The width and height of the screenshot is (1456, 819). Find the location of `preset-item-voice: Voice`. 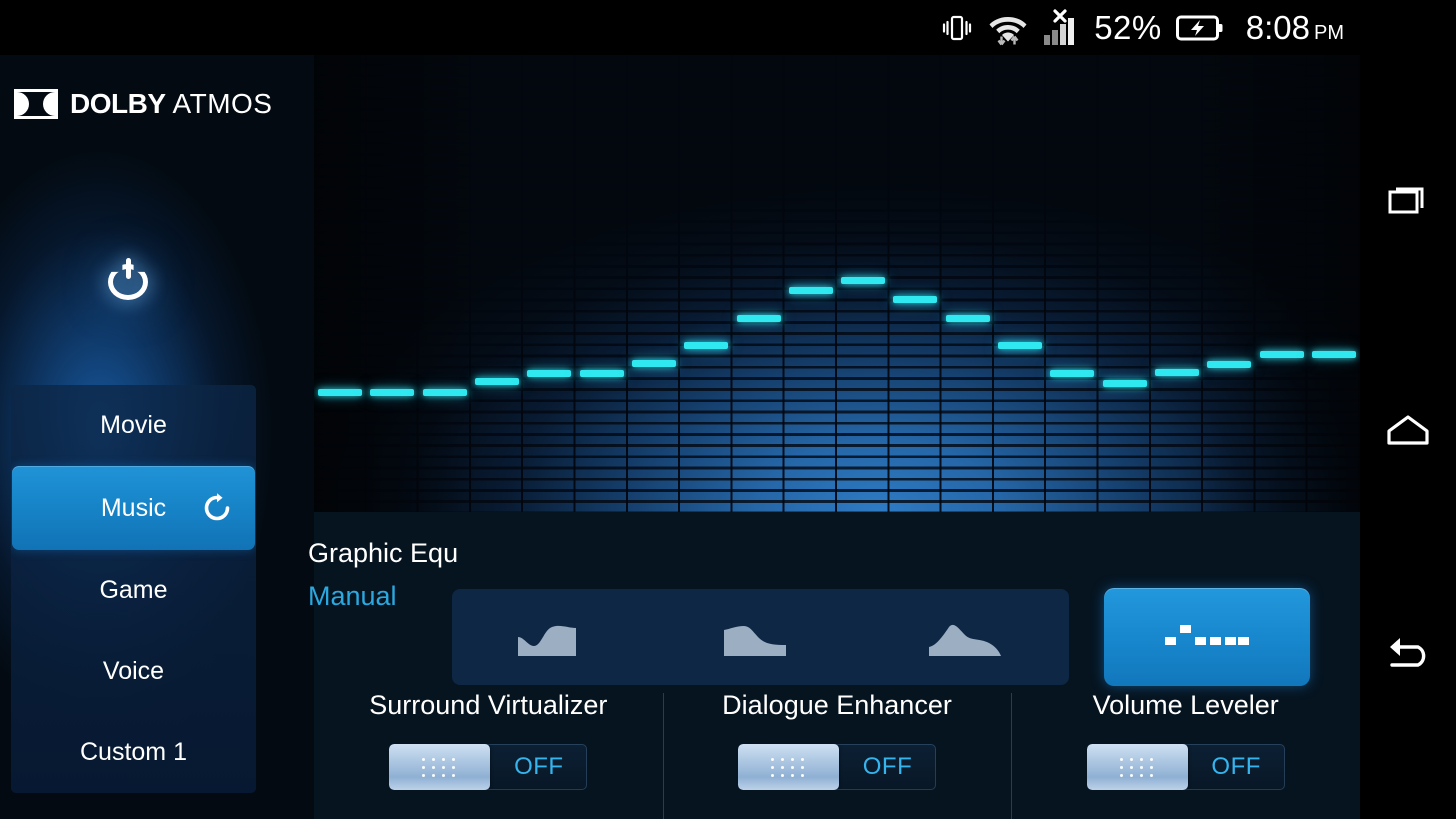

preset-item-voice: Voice is located at coordinates (133, 671).